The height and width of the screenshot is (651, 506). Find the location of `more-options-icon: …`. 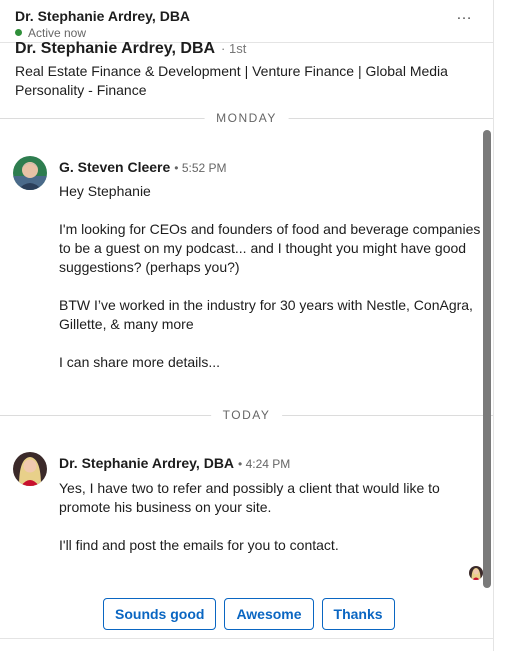

more-options-icon: … is located at coordinates (464, 15).